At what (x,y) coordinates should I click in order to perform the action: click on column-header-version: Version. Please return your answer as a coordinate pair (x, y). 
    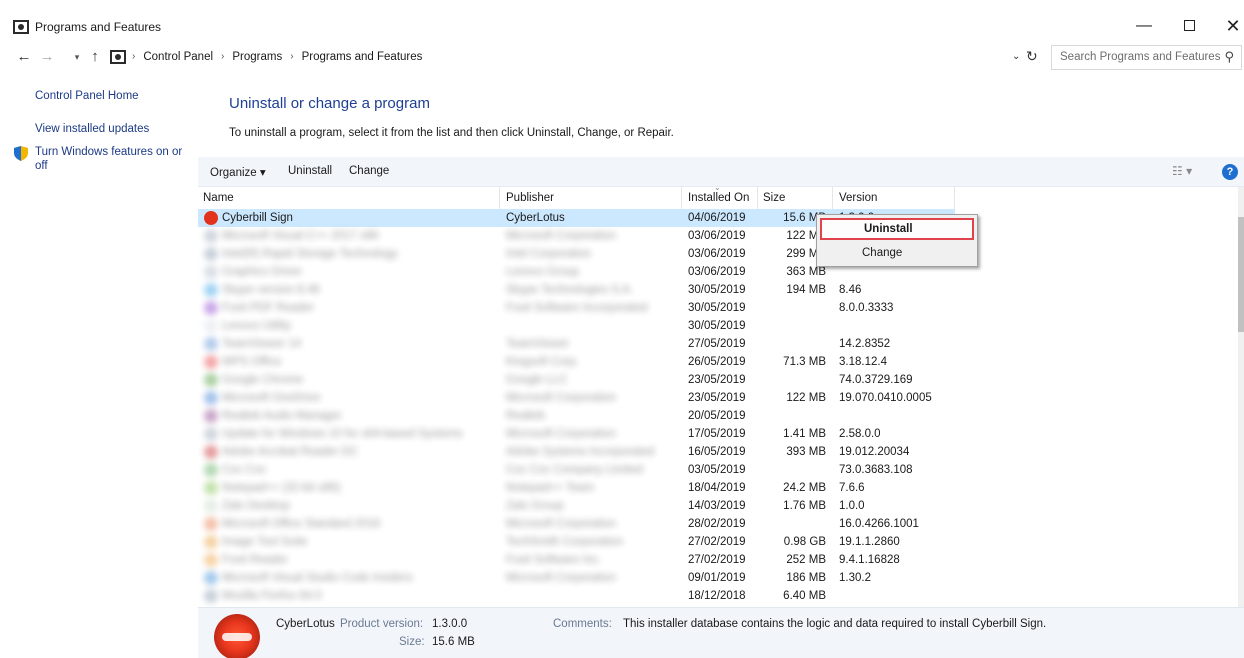
    Looking at the image, I should click on (894, 198).